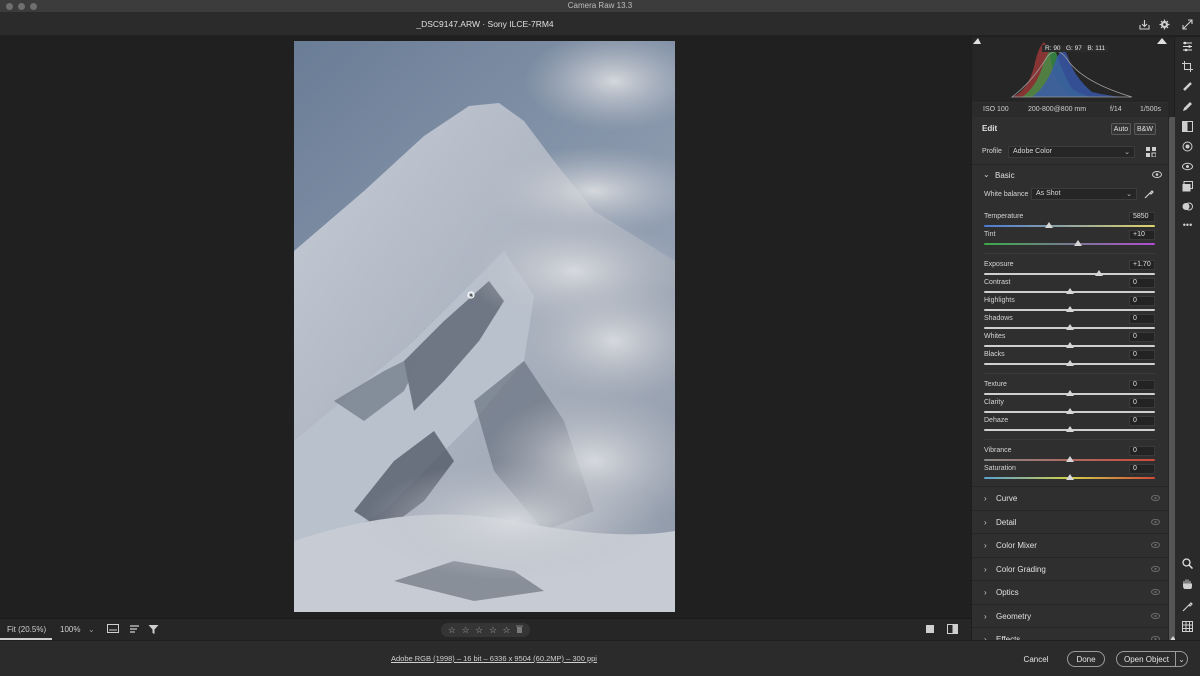 The width and height of the screenshot is (1200, 676). I want to click on clarity-value-field: 0, so click(1142, 403).